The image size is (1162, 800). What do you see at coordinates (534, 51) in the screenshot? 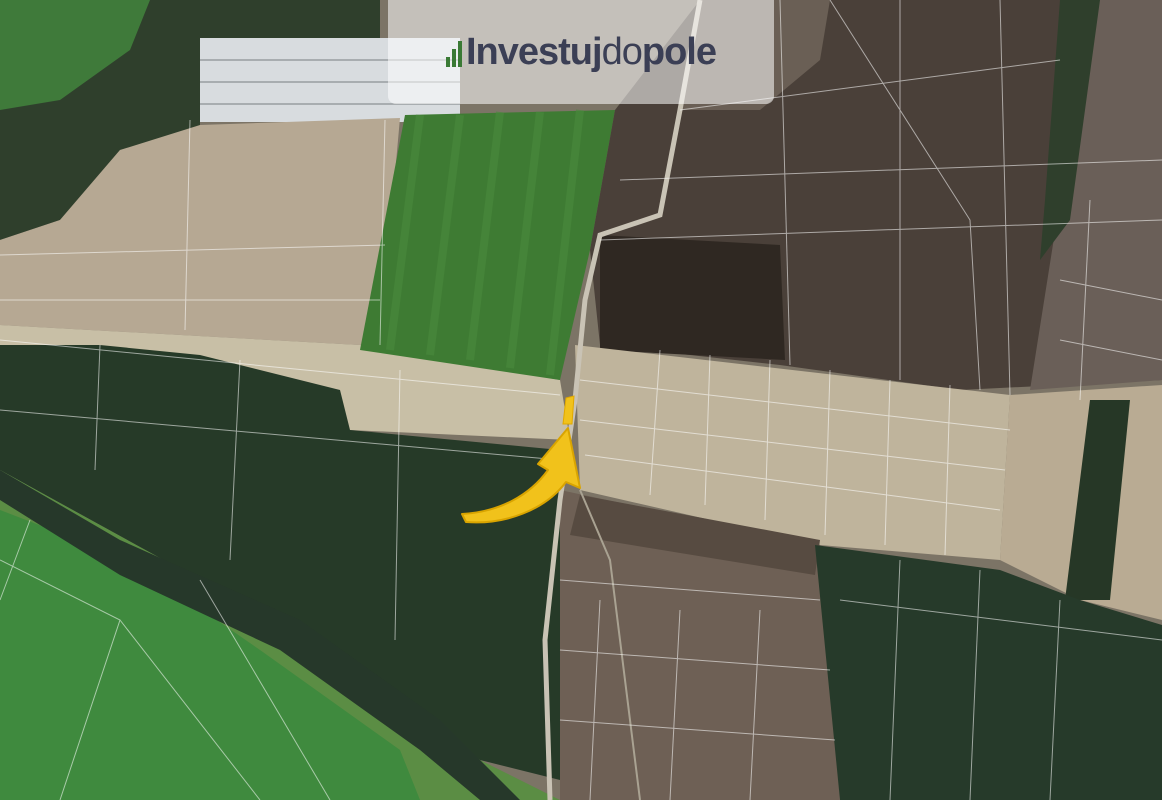
I see `brand-part1: Investuj` at bounding box center [534, 51].